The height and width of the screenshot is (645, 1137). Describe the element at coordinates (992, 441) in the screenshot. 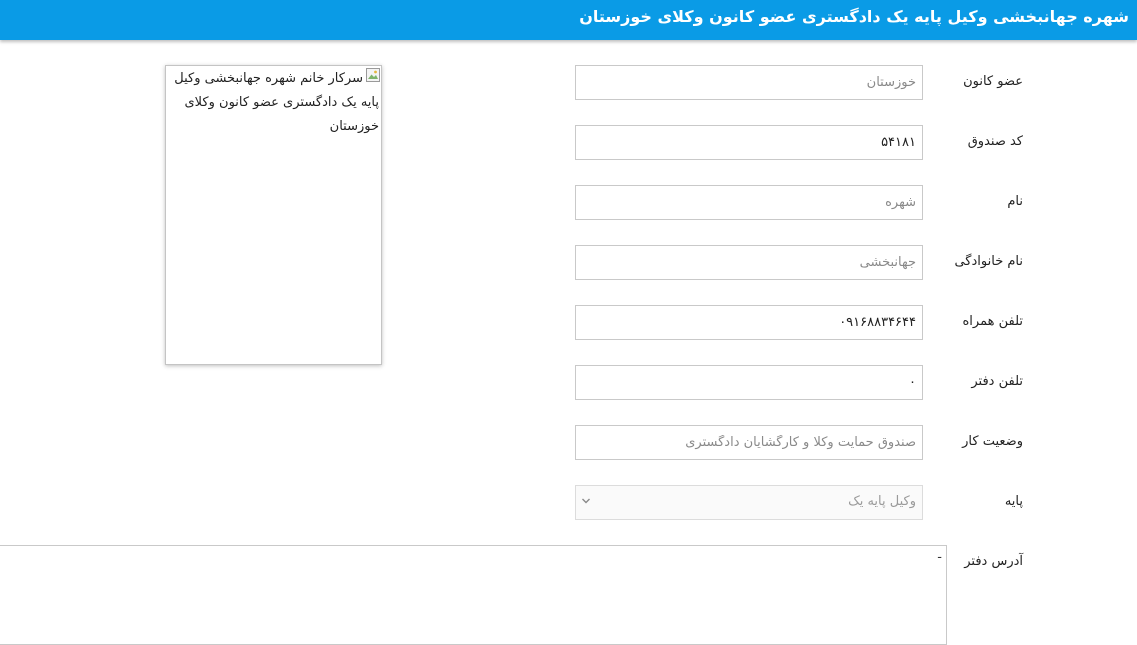

I see `work-status-label: وضعیت کار` at that location.